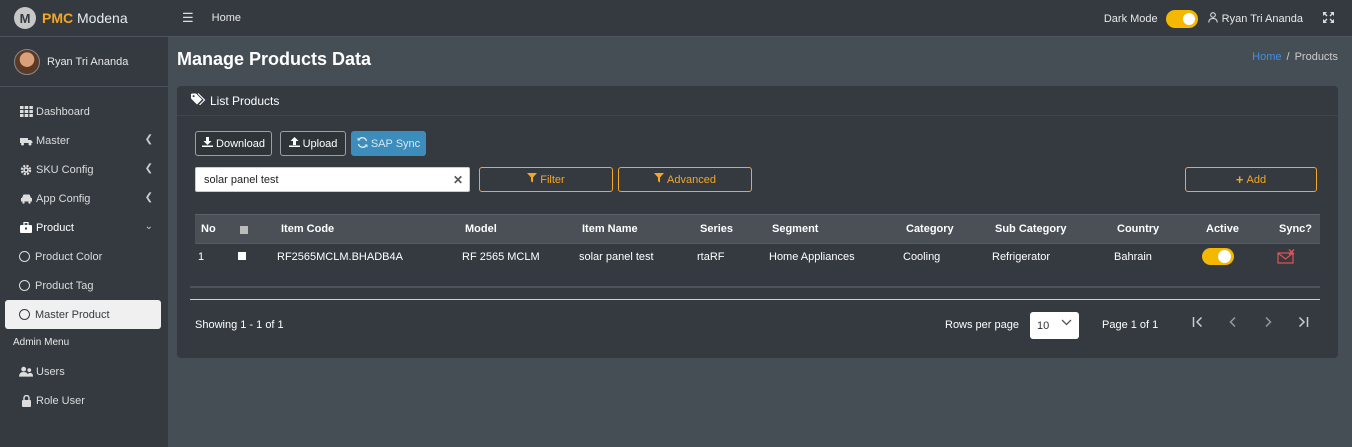 This screenshot has width=1352, height=447. What do you see at coordinates (812, 256) in the screenshot?
I see `cell-segment: Home Appliances` at bounding box center [812, 256].